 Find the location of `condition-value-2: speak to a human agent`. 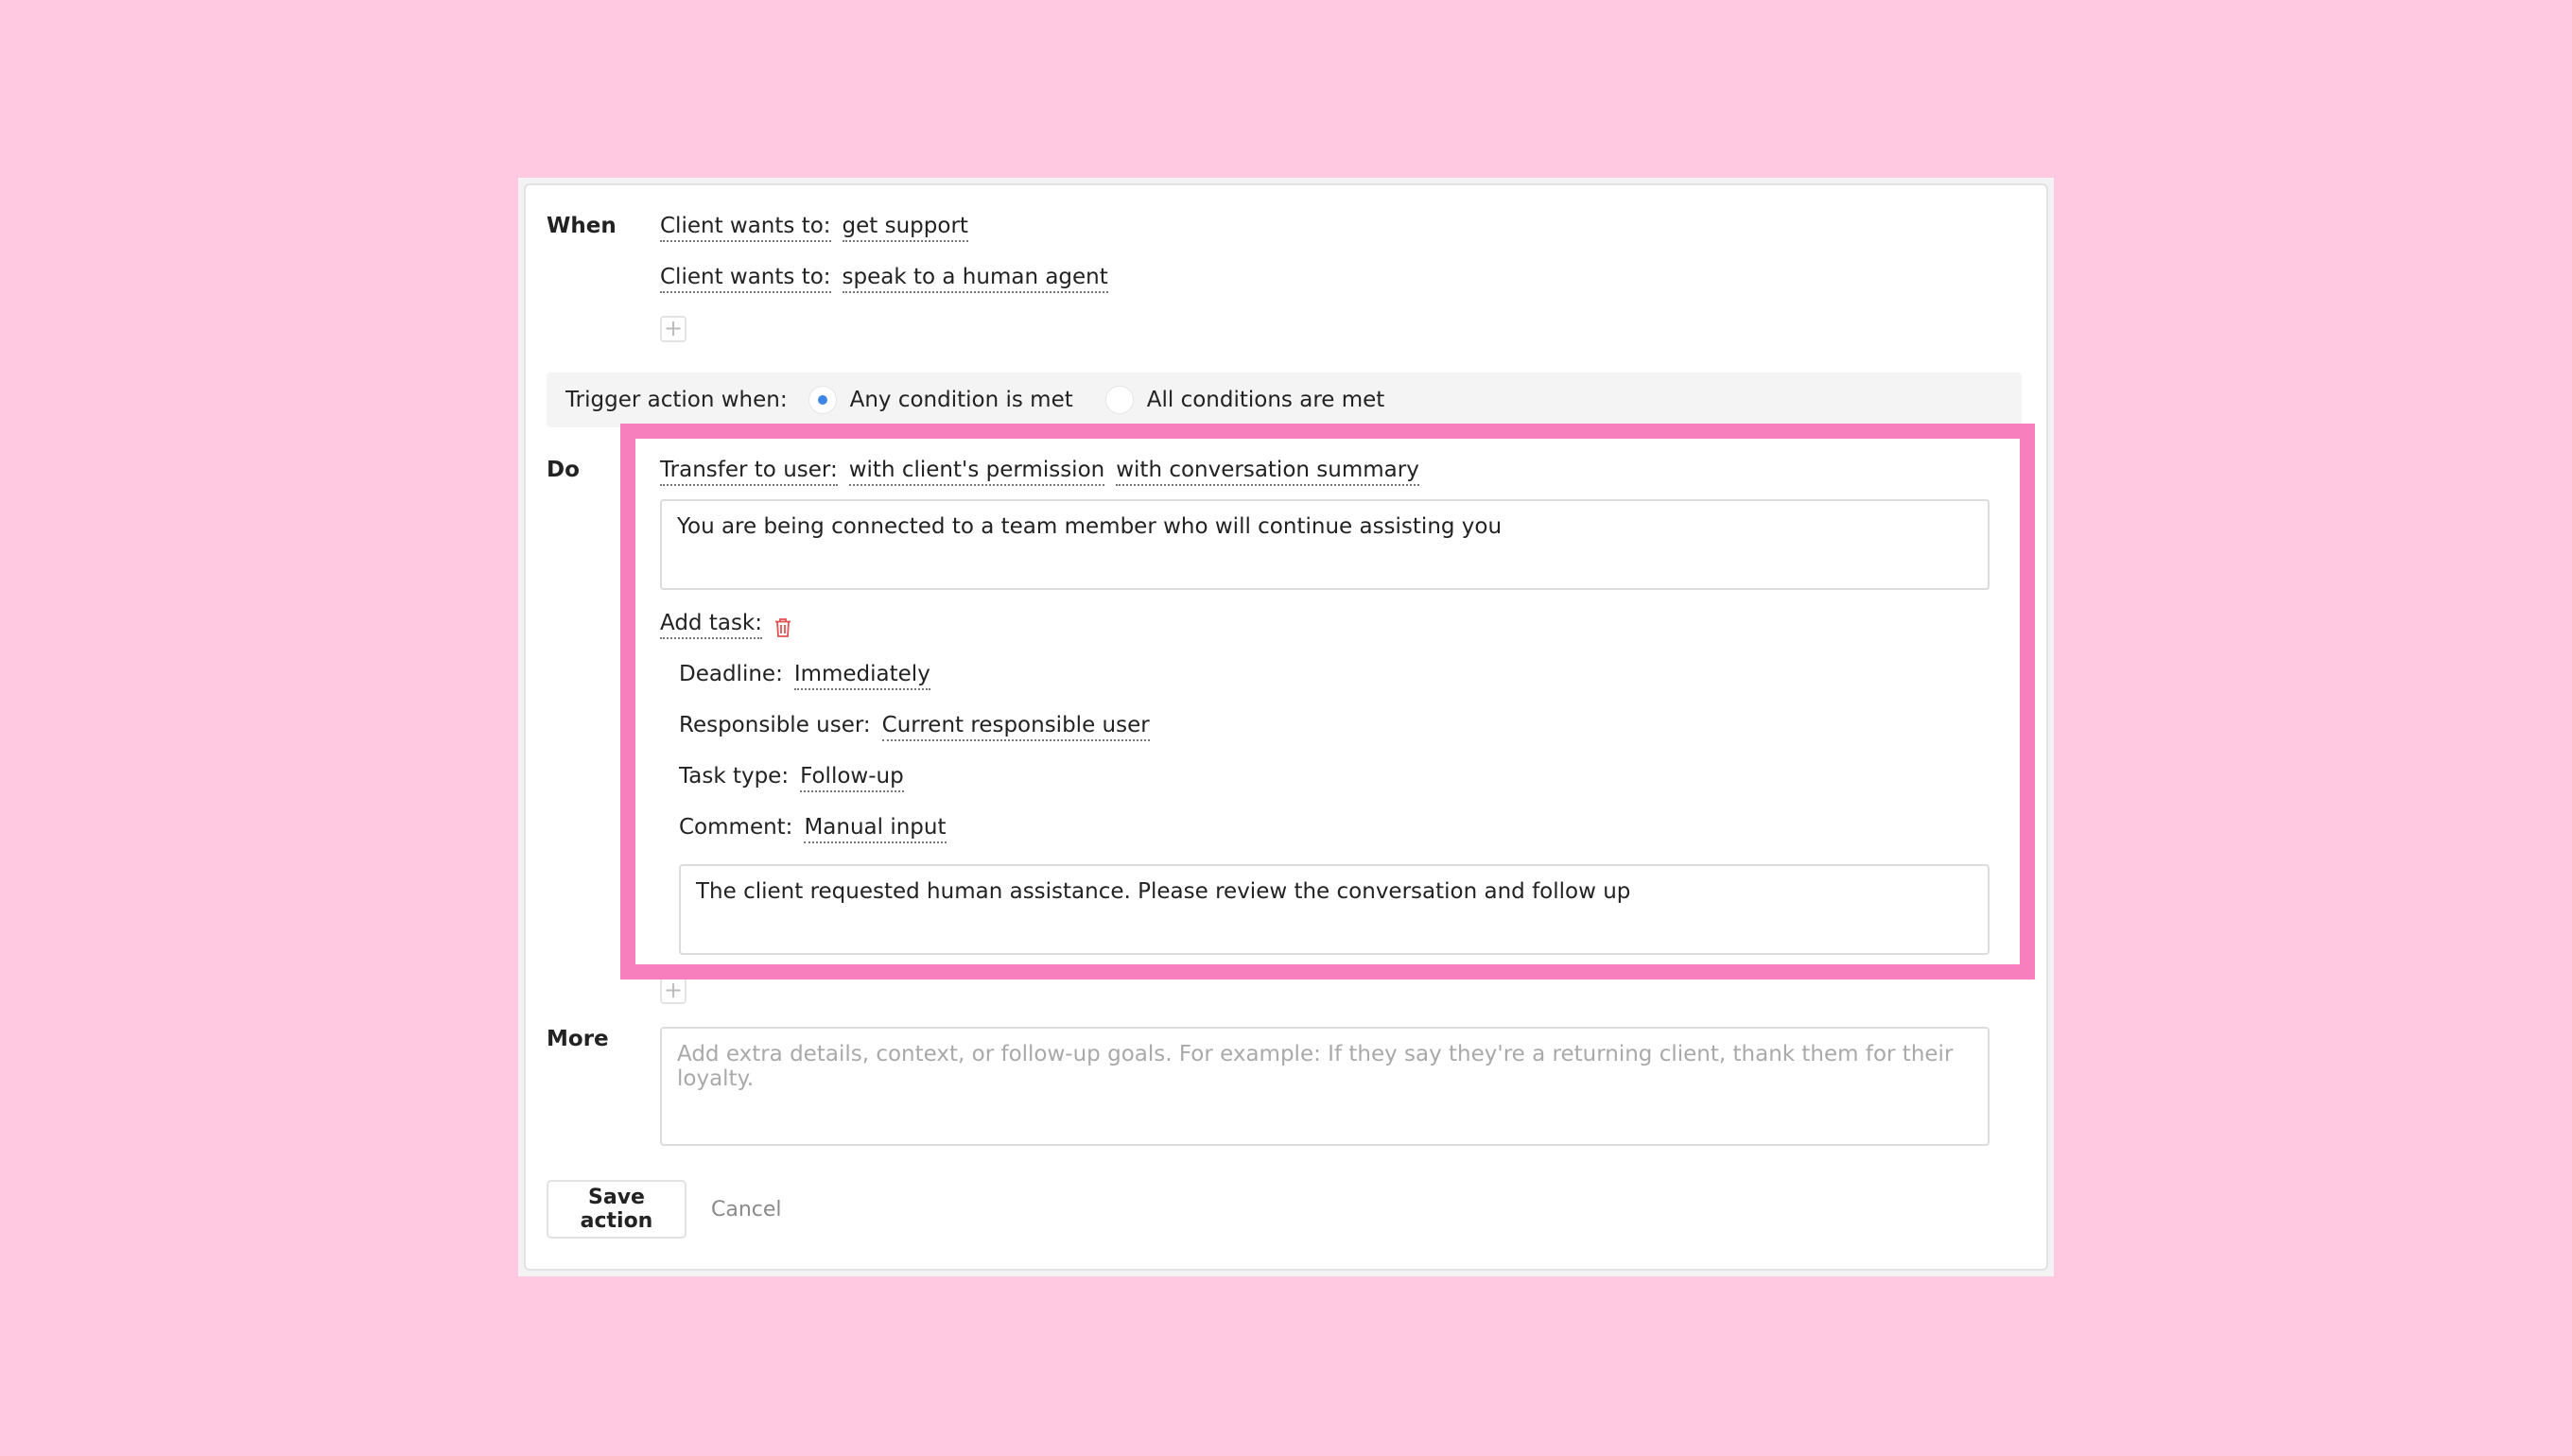

condition-value-2: speak to a human agent is located at coordinates (975, 279).